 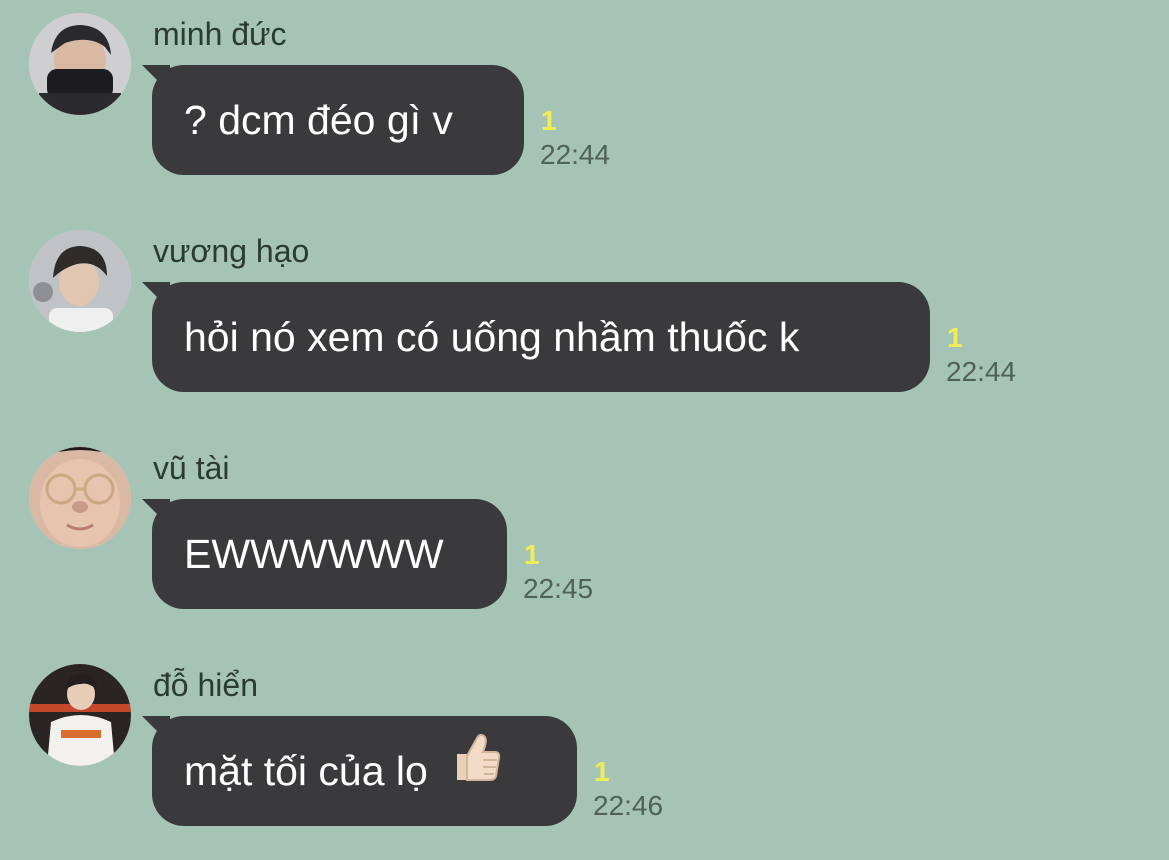 What do you see at coordinates (205, 685) in the screenshot?
I see `sender-name: đỗ hiển` at bounding box center [205, 685].